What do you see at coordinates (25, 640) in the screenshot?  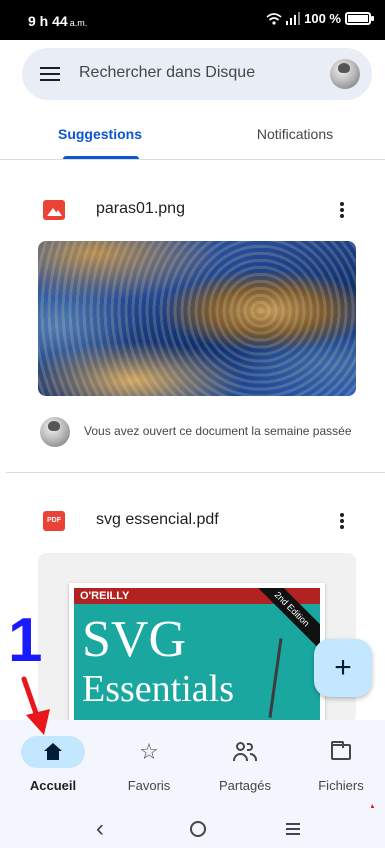 I see `annotation-number: 1` at bounding box center [25, 640].